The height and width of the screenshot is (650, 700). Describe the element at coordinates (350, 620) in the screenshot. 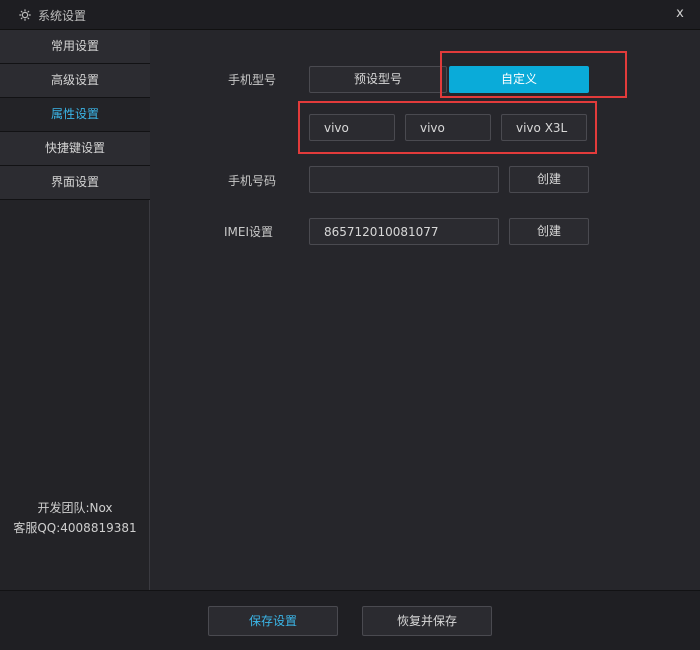

I see `bottom-bar: 保存设置 恢复并保存` at that location.